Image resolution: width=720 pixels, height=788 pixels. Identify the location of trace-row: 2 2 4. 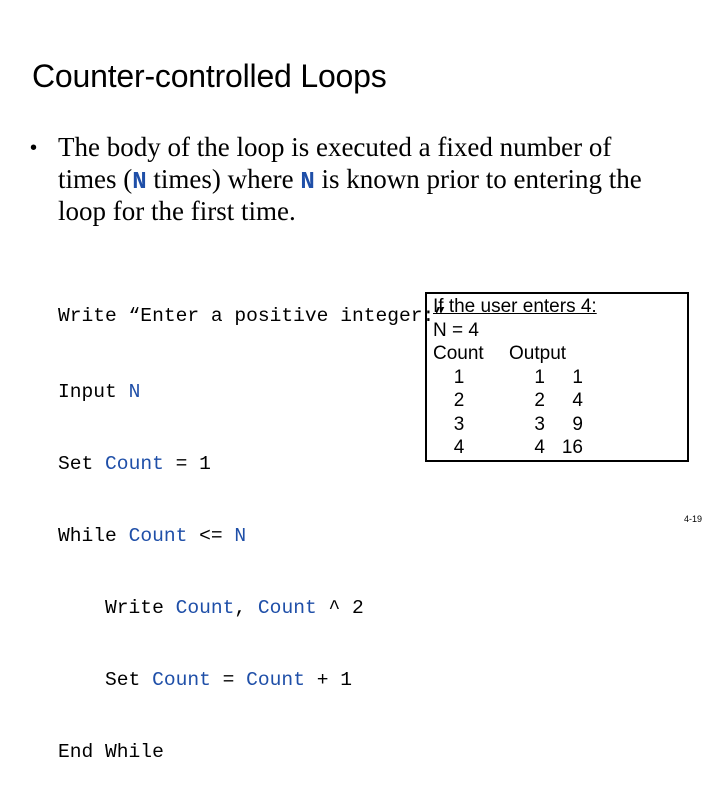
(558, 401).